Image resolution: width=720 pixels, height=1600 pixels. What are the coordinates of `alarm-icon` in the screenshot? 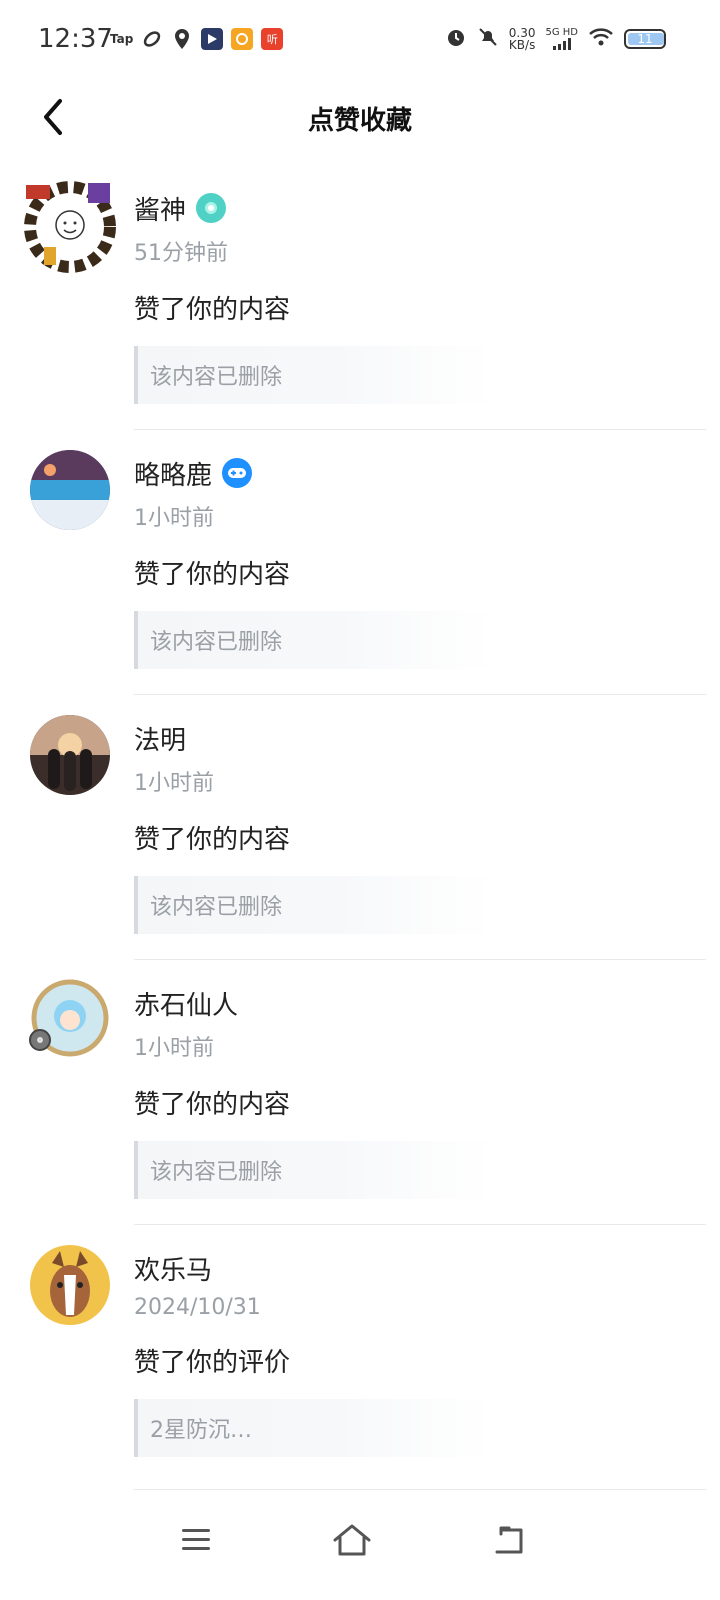 It's located at (456, 39).